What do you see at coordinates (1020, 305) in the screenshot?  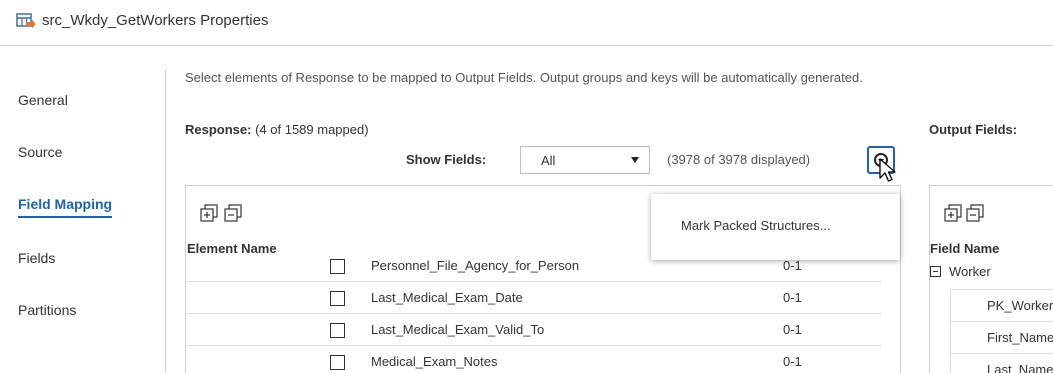 I see `output-field-name: PK_Worker` at bounding box center [1020, 305].